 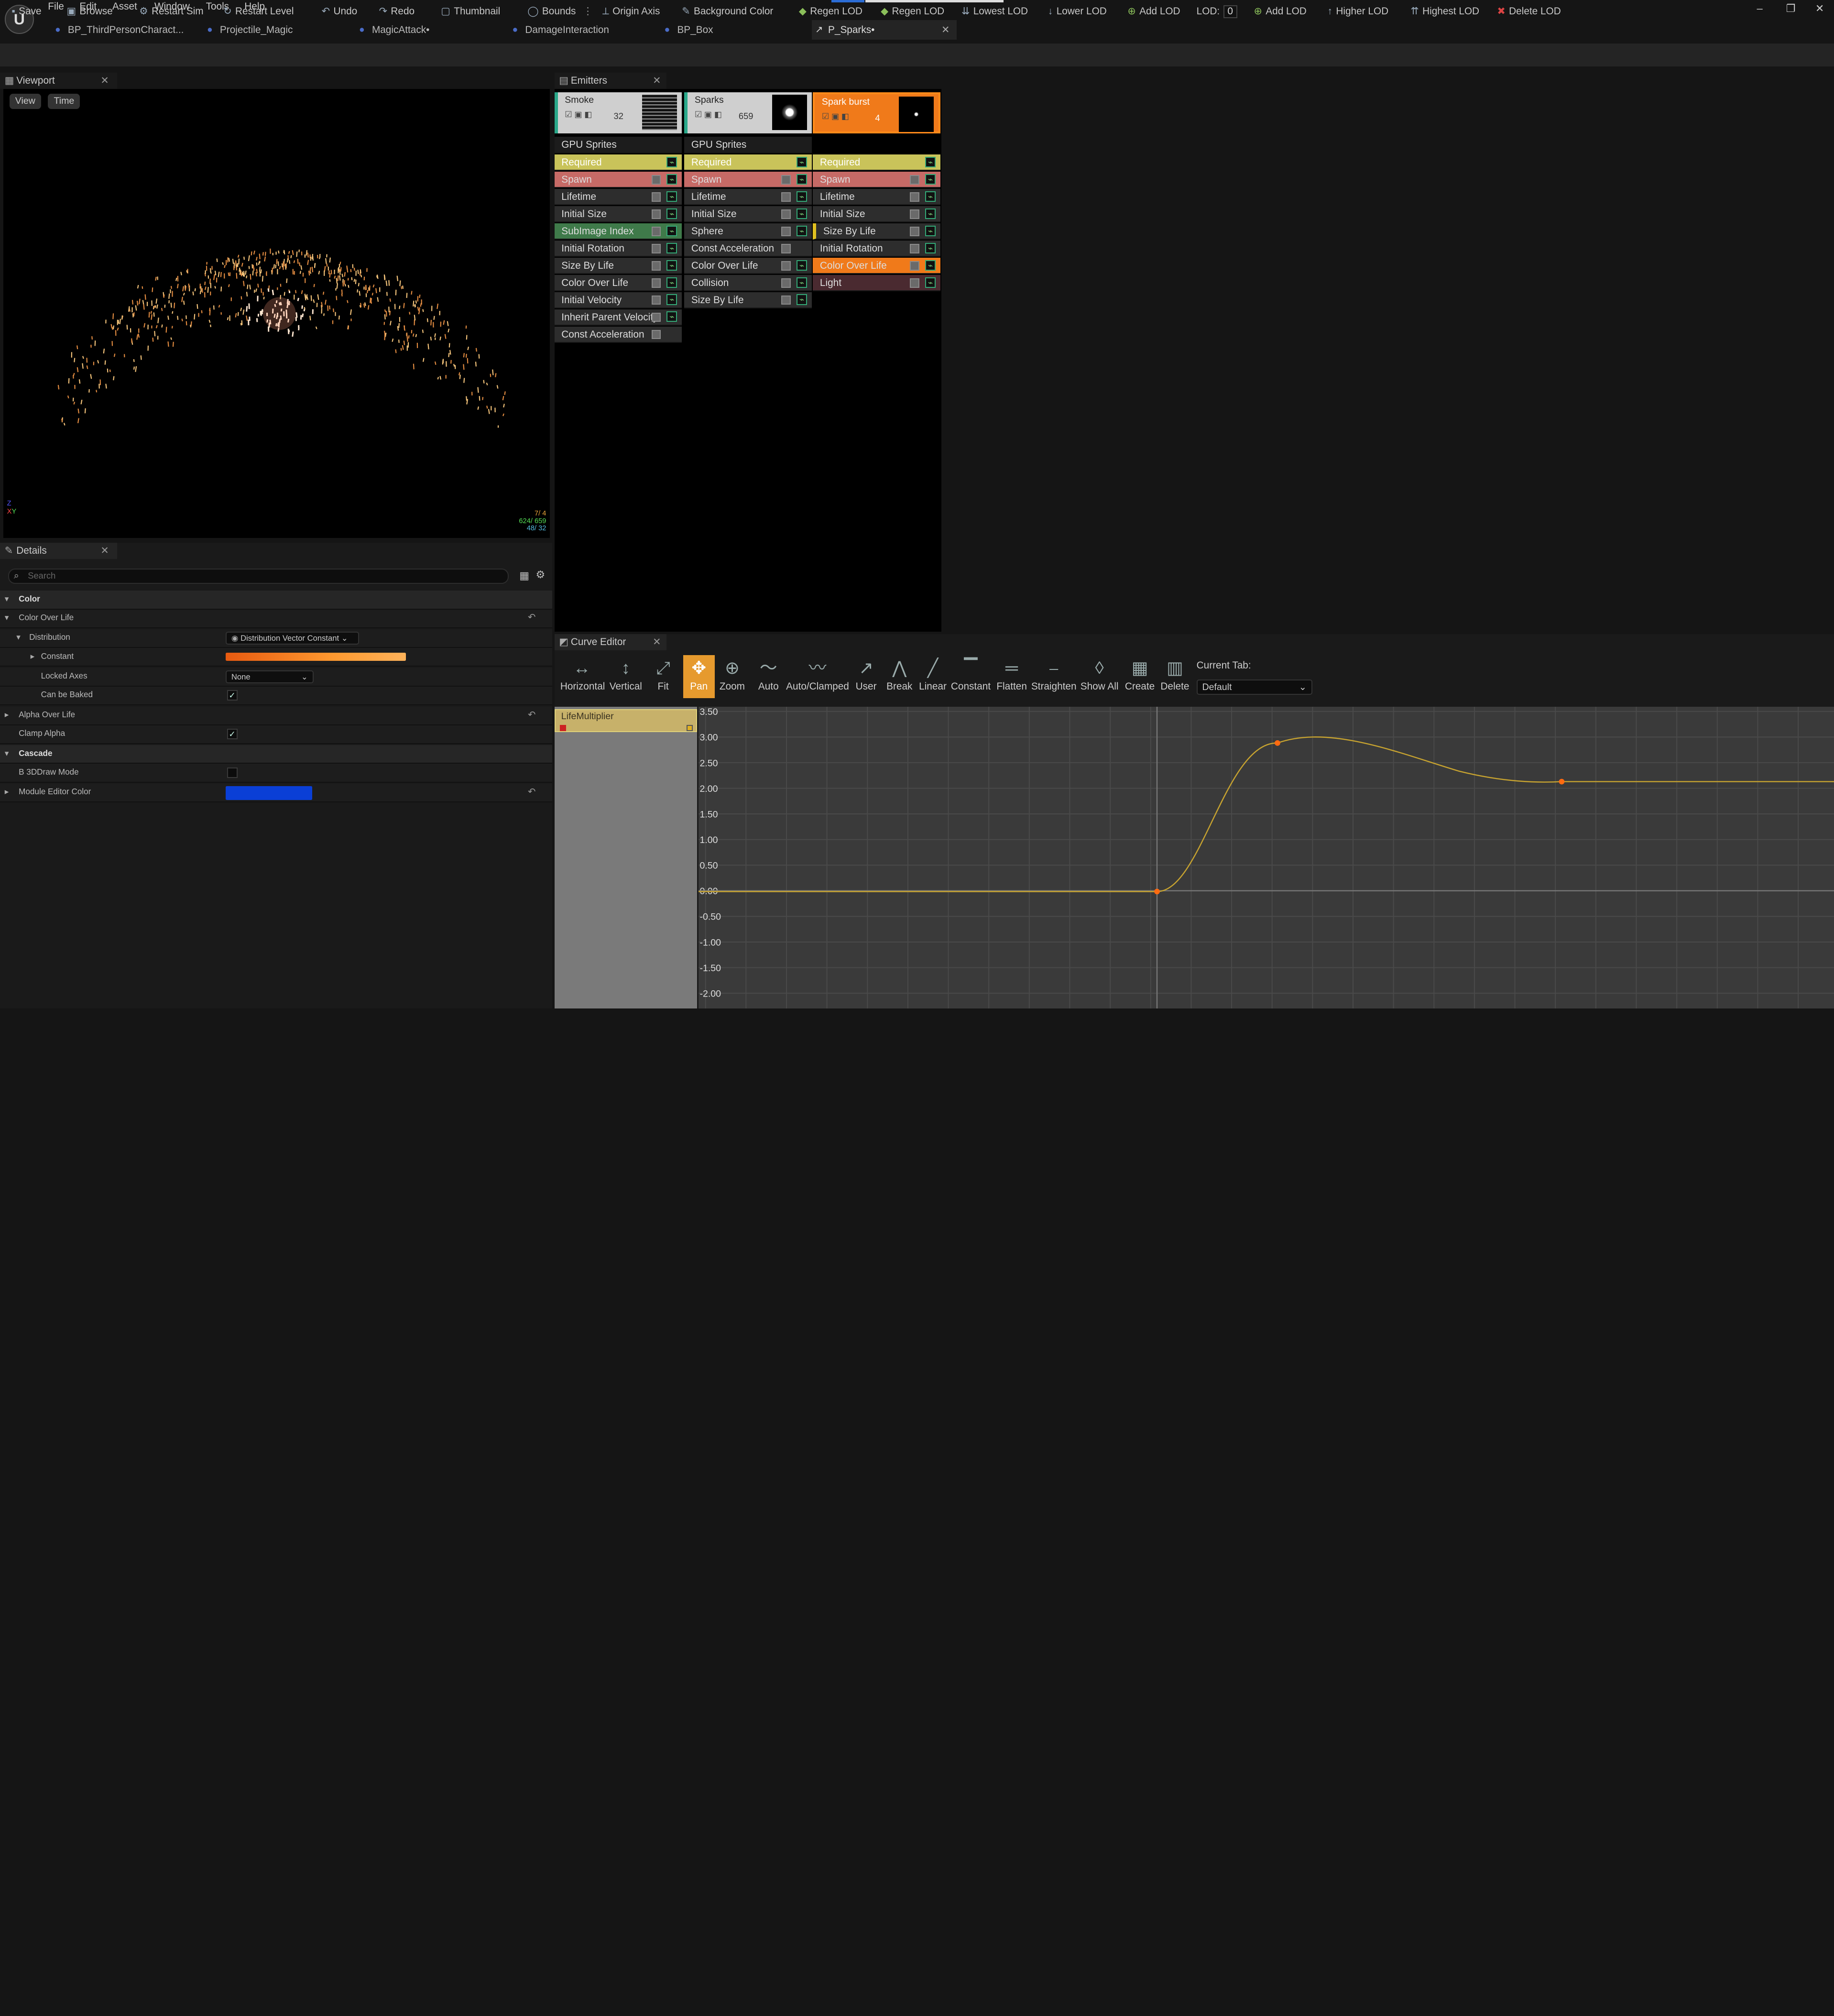 What do you see at coordinates (625, 677) in the screenshot?
I see `curve-btn-vertical: ↕Vertical` at bounding box center [625, 677].